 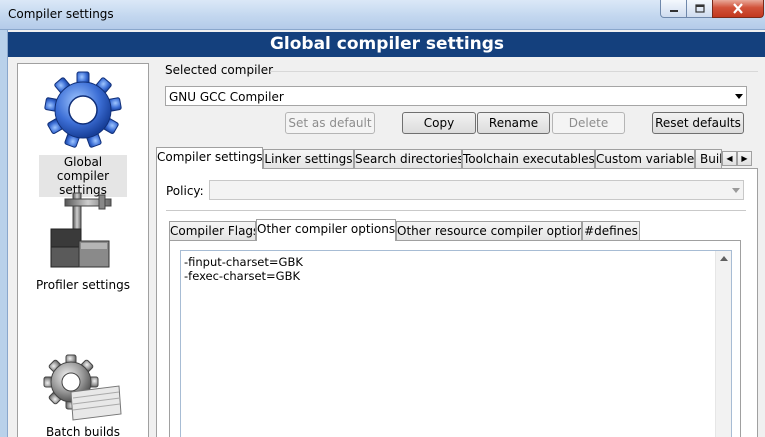 What do you see at coordinates (83, 109) in the screenshot?
I see `gear-icon` at bounding box center [83, 109].